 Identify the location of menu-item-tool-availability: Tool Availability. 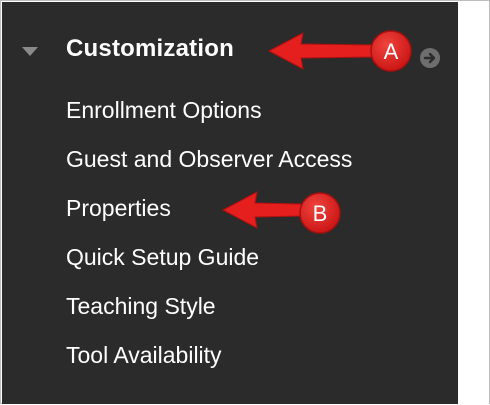
(209, 363).